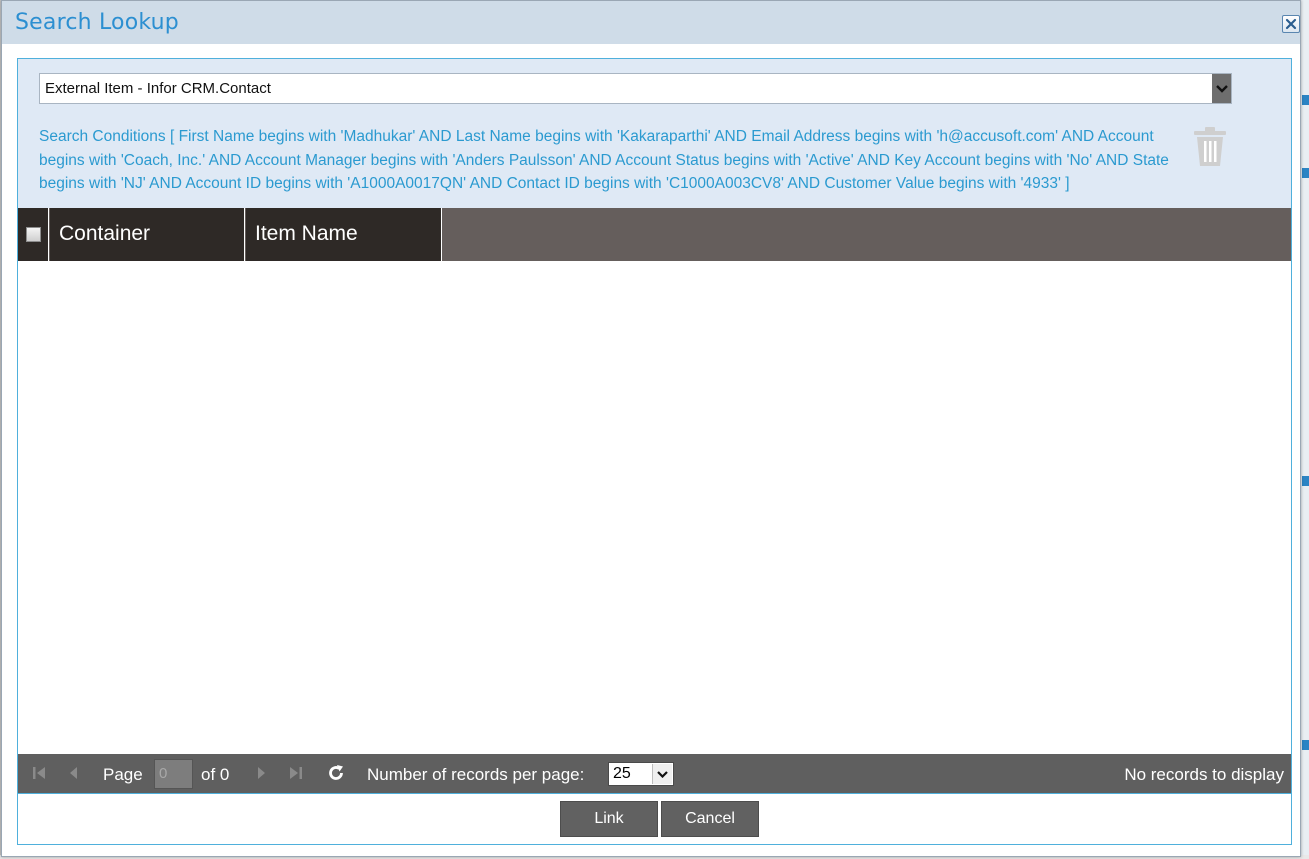 Image resolution: width=1309 pixels, height=859 pixels. What do you see at coordinates (641, 774) in the screenshot?
I see `records-per-page-select: 25` at bounding box center [641, 774].